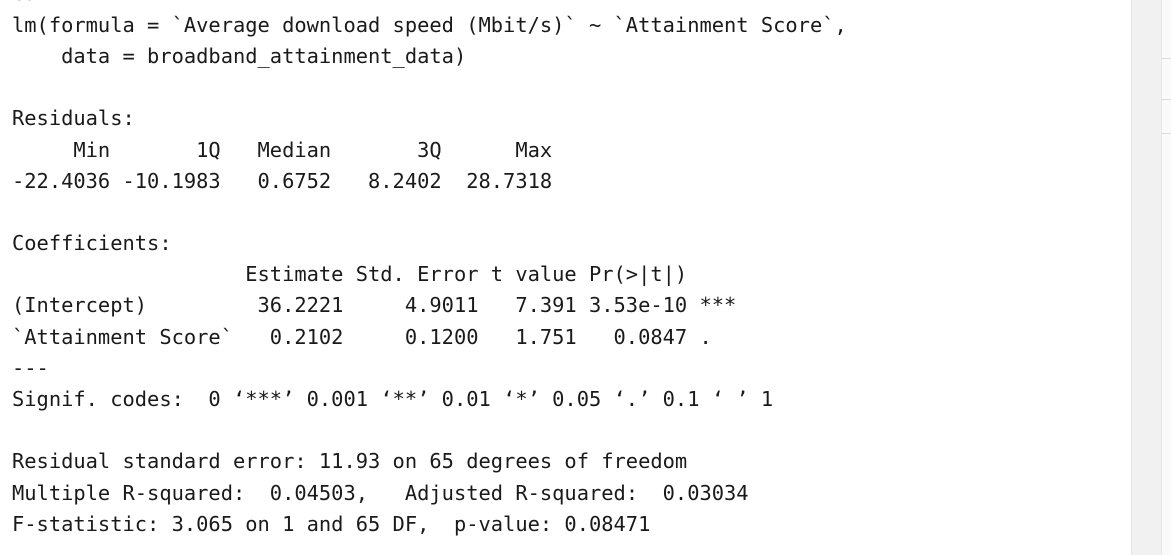  I want to click on console-line-residuals-header: Min 1Q Median 3Q Max, so click(288, 150).